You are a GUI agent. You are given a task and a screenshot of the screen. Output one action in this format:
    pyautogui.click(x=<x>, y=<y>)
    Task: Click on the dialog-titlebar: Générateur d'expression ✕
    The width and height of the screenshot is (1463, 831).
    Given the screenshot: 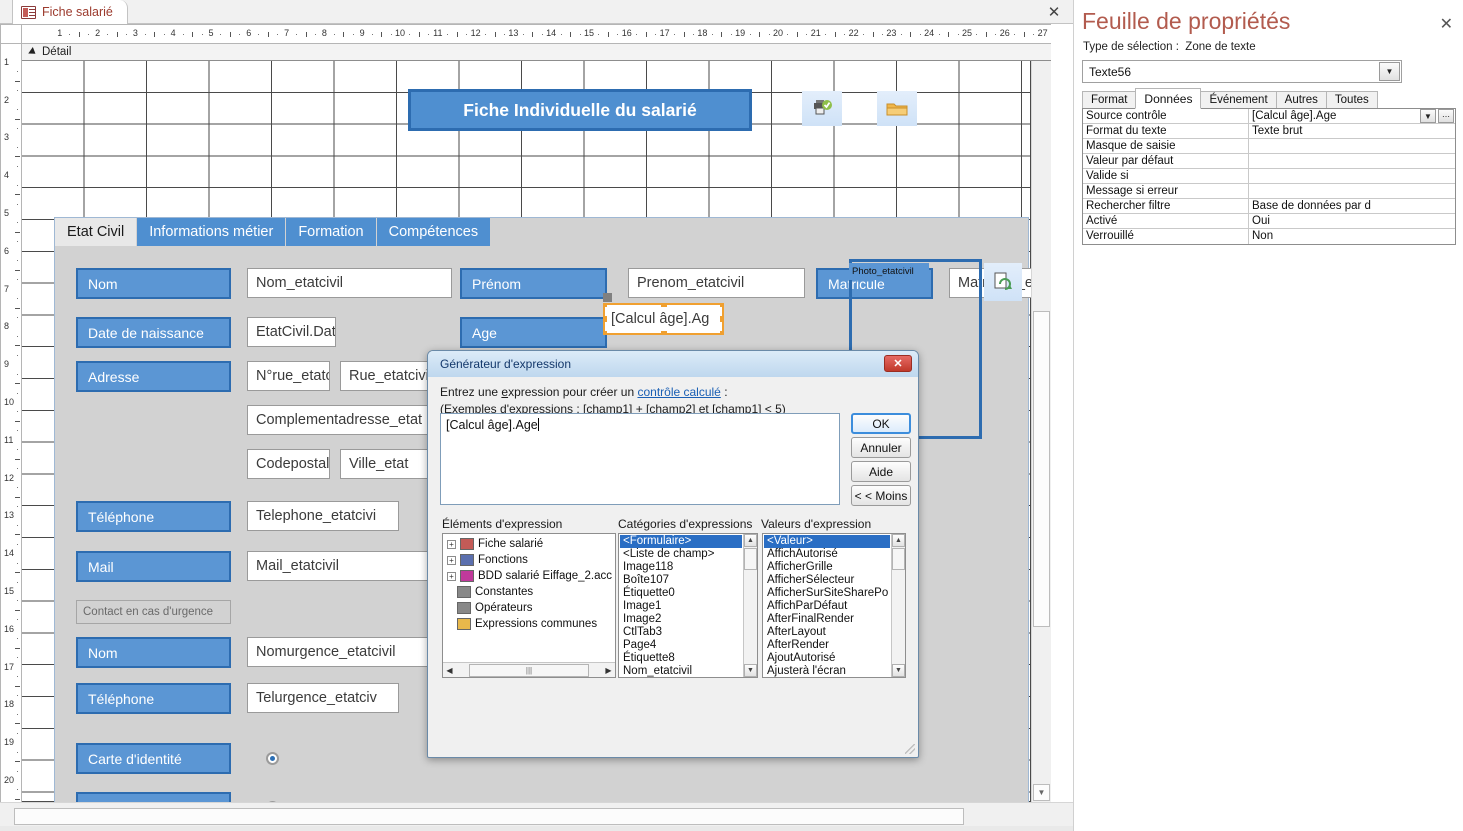 What is the action you would take?
    pyautogui.click(x=673, y=364)
    